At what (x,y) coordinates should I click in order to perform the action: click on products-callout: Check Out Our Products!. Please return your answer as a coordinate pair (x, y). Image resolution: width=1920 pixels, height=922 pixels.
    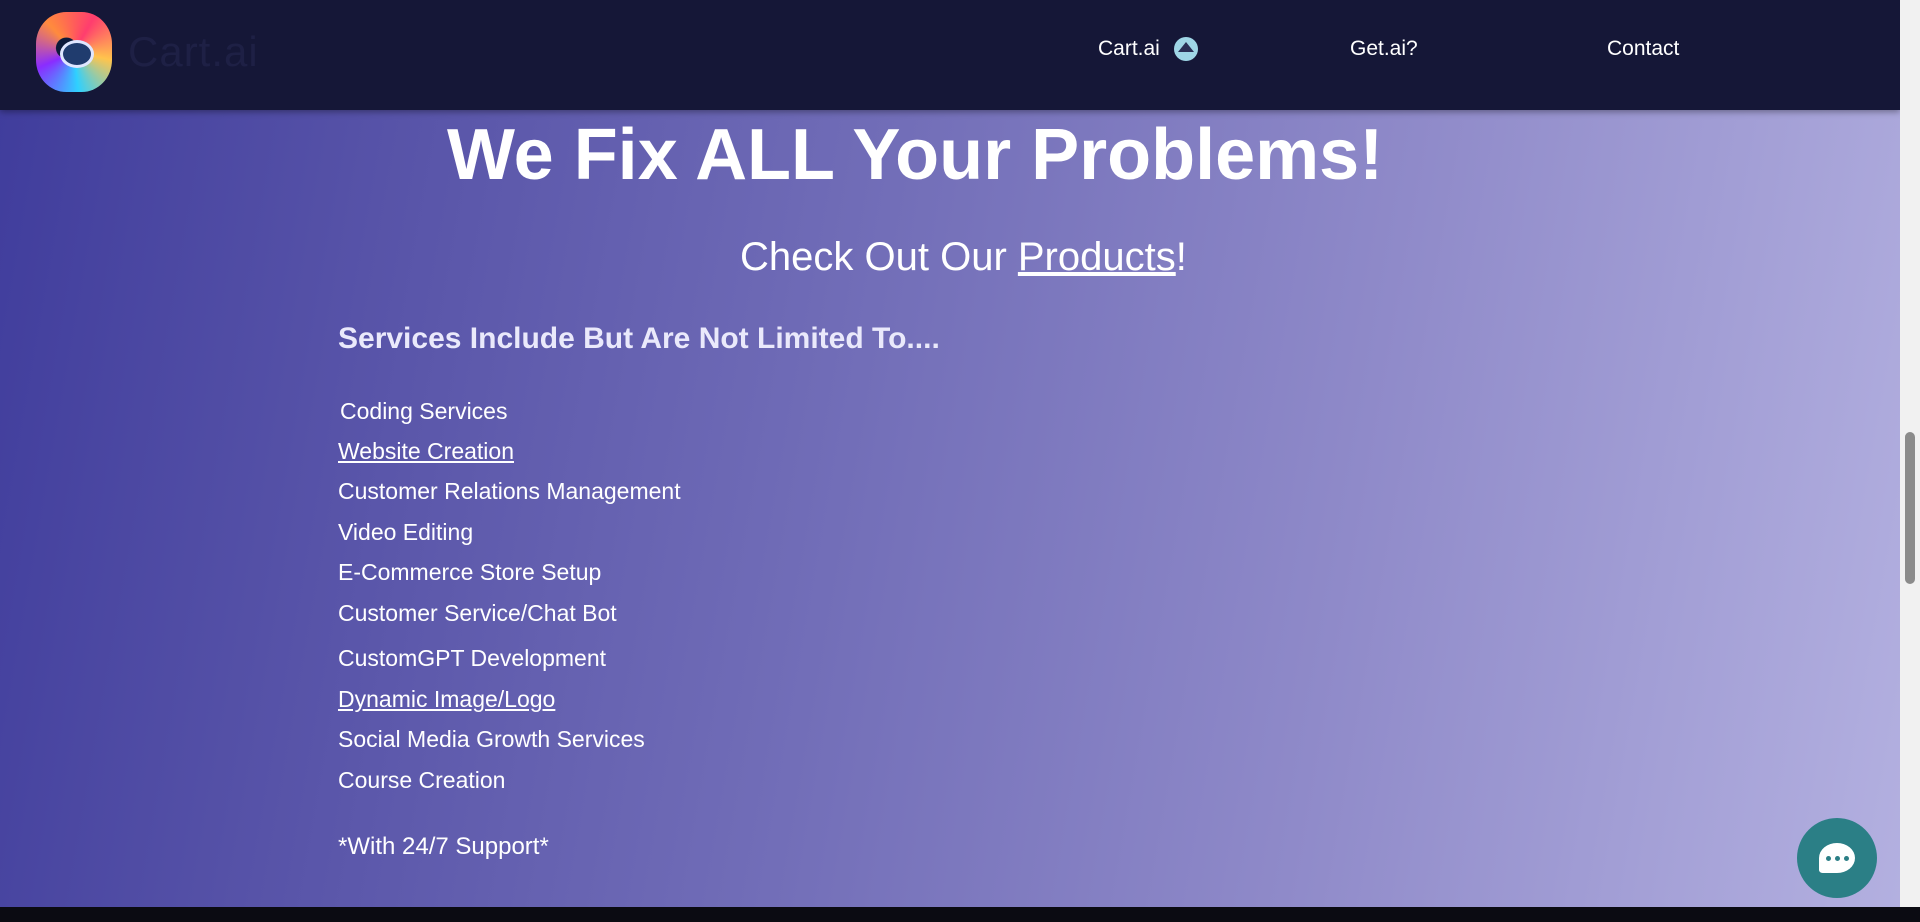
    Looking at the image, I should click on (963, 257).